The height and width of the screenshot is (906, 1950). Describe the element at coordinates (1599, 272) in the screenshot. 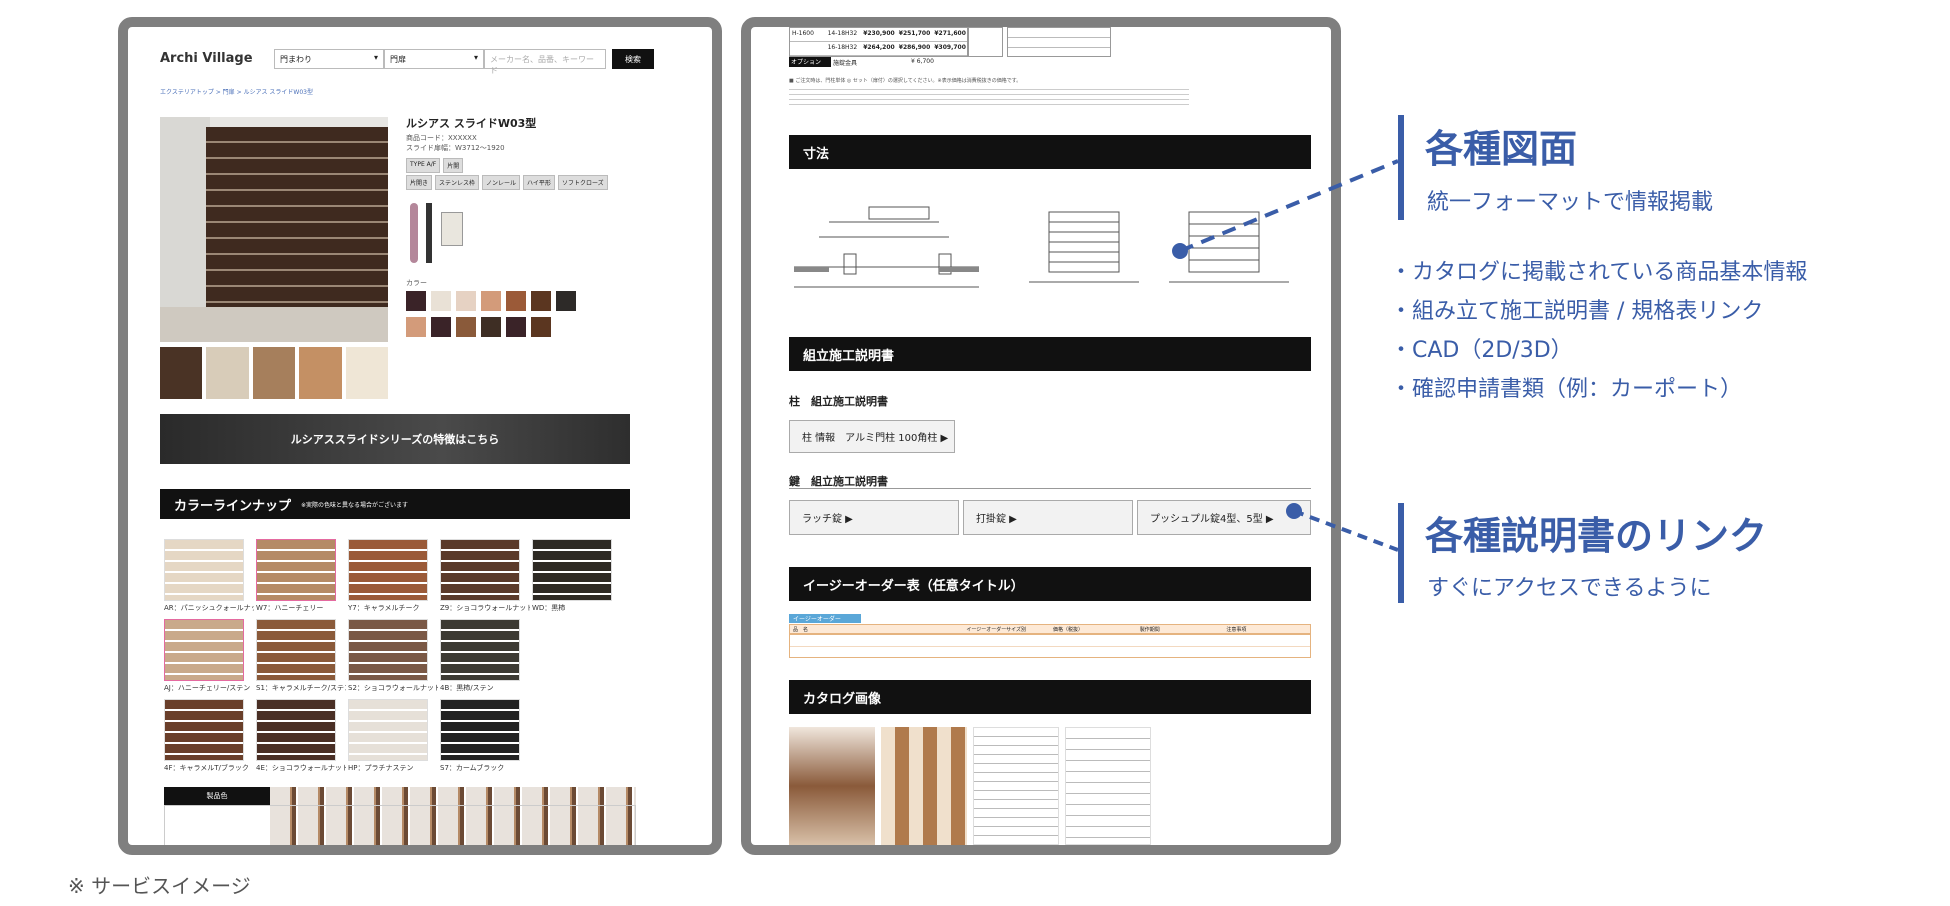

I see `feature-bullet: ・カタログに掲載されている商品基本情報` at that location.